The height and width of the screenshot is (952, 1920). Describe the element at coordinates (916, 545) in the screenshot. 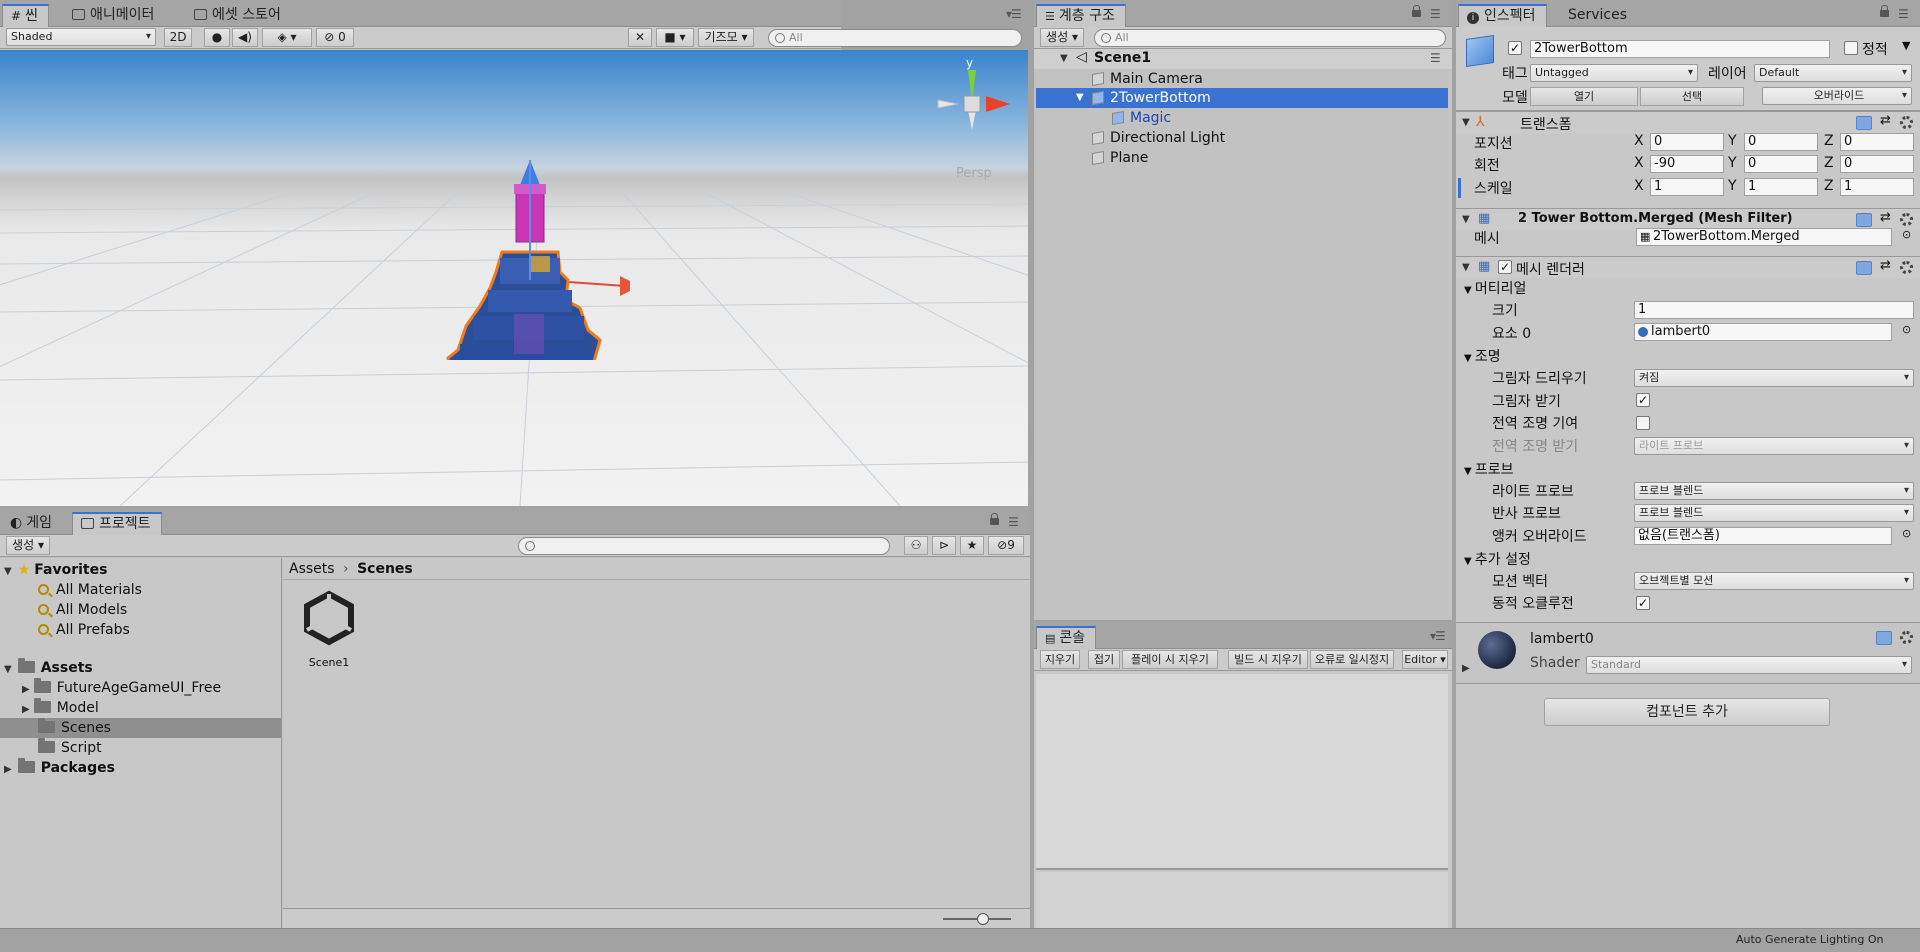

I see `search-by-type-button: ⚇` at that location.